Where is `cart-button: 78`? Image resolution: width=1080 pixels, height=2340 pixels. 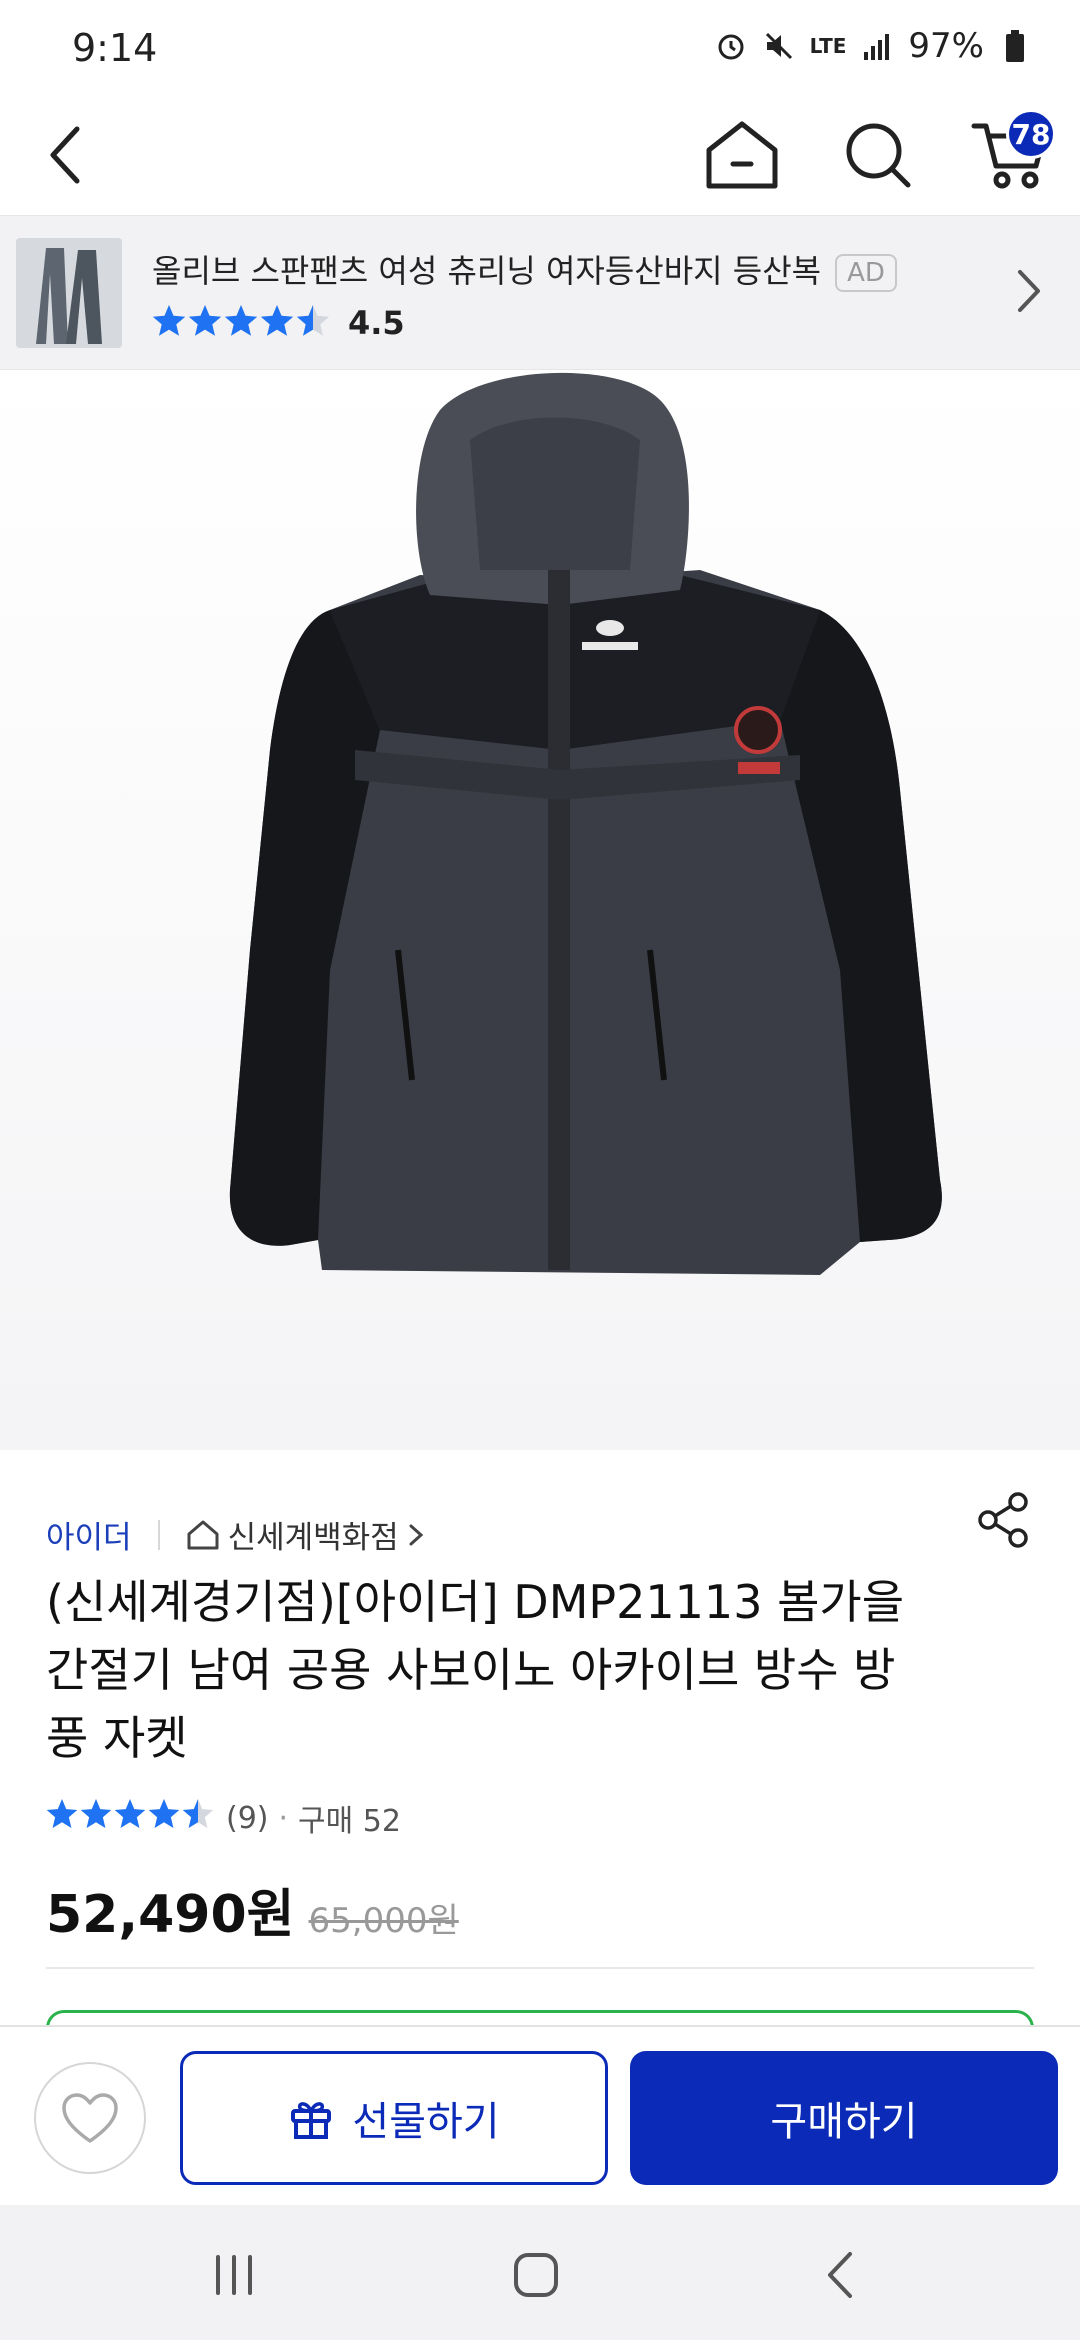
cart-button: 78 is located at coordinates (1010, 155).